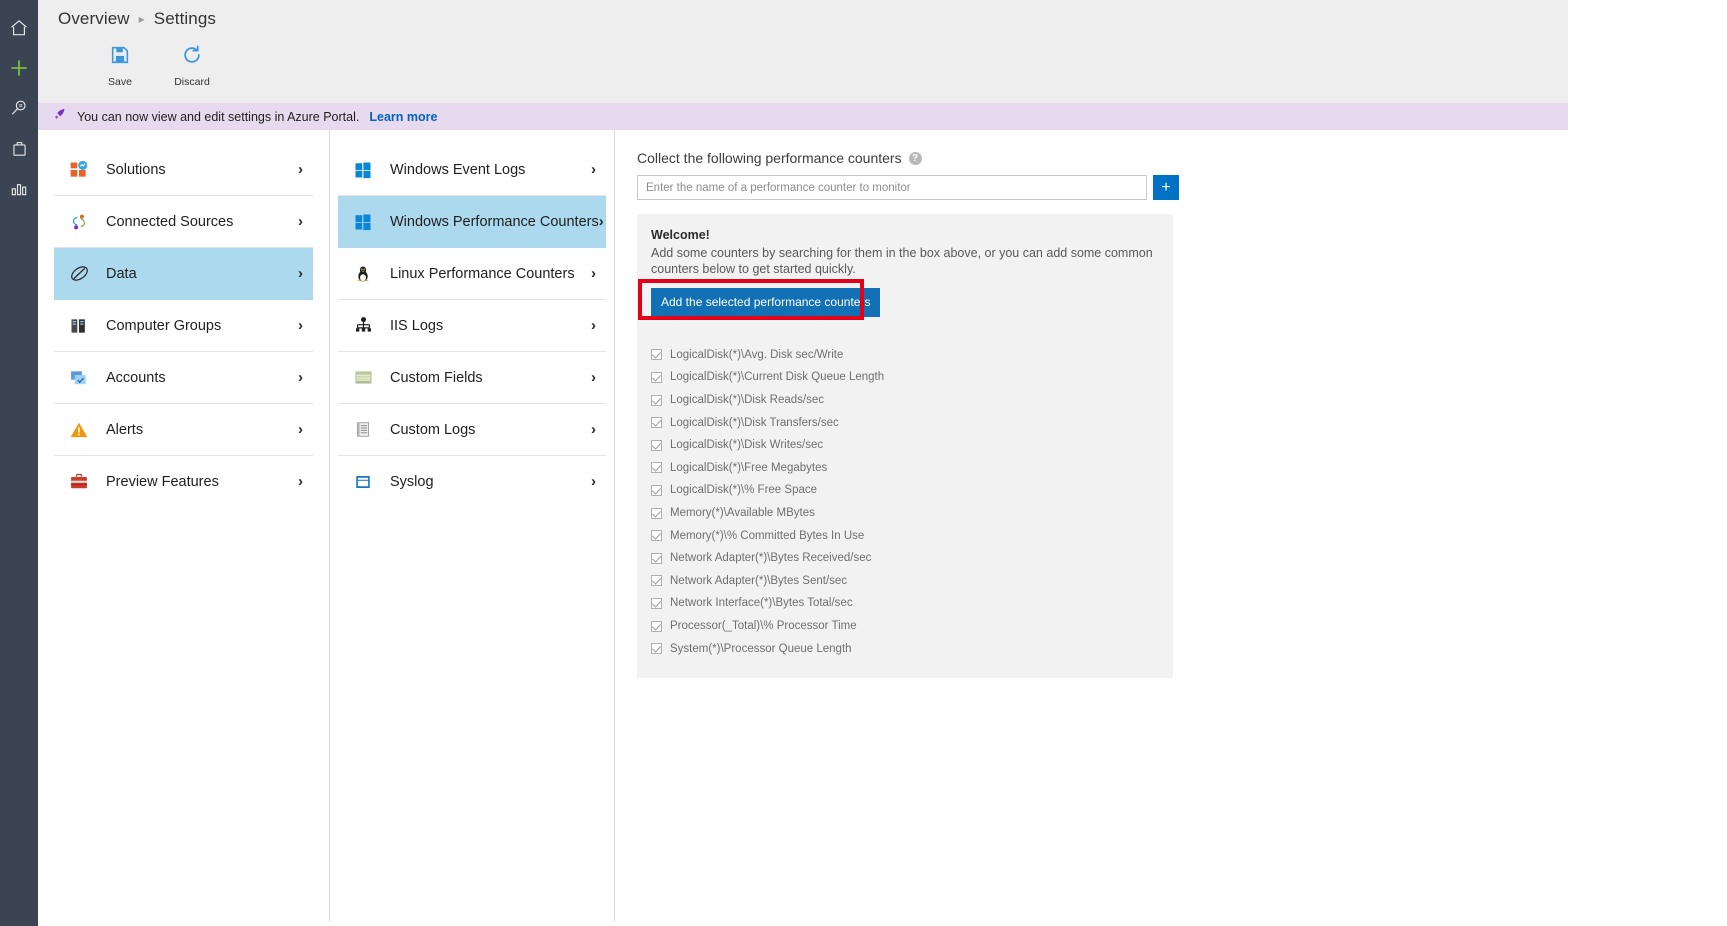 The height and width of the screenshot is (926, 1727). What do you see at coordinates (125, 429) in the screenshot?
I see `sidebar-item-label: Alerts` at bounding box center [125, 429].